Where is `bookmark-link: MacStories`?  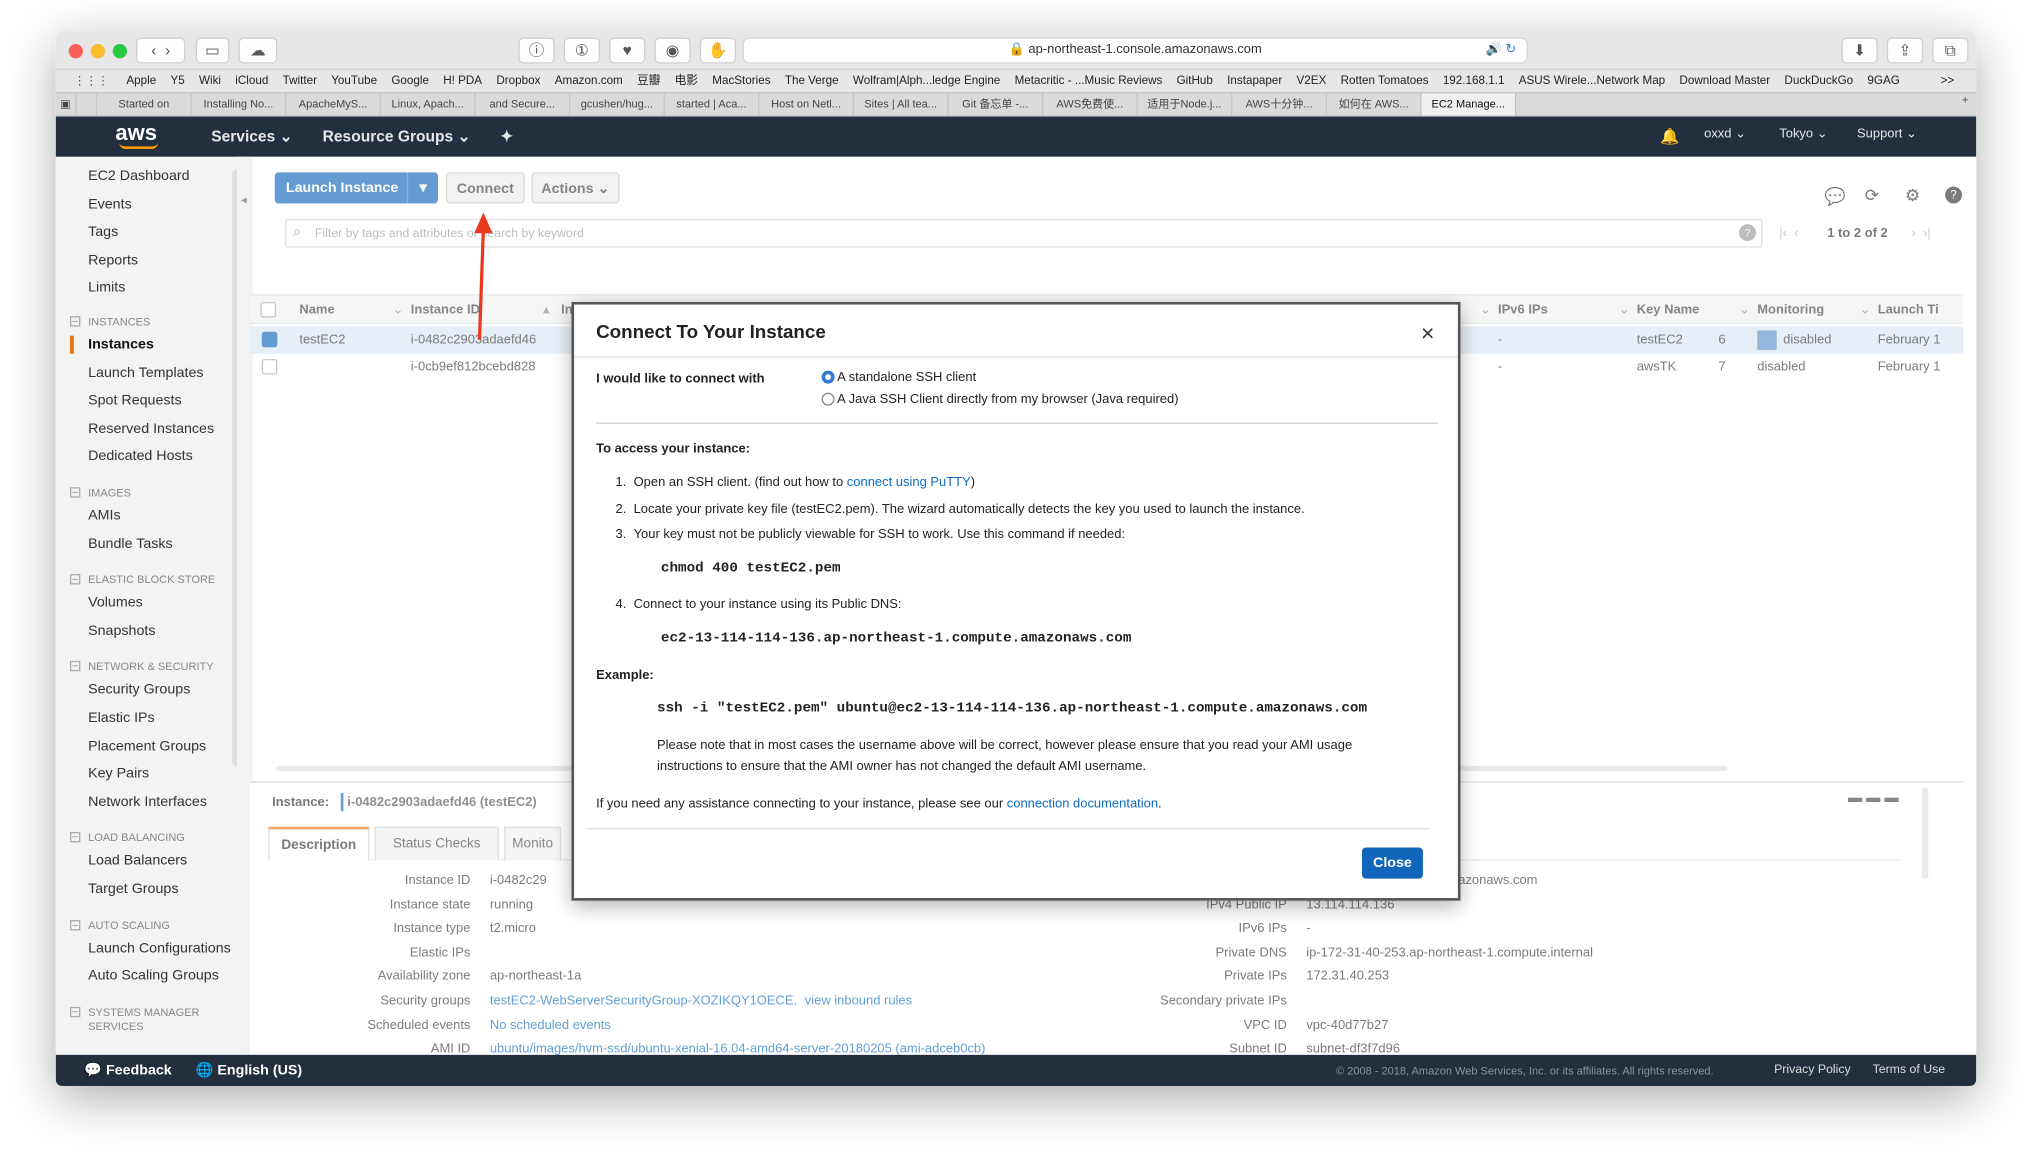
bookmark-link: MacStories is located at coordinates (741, 81).